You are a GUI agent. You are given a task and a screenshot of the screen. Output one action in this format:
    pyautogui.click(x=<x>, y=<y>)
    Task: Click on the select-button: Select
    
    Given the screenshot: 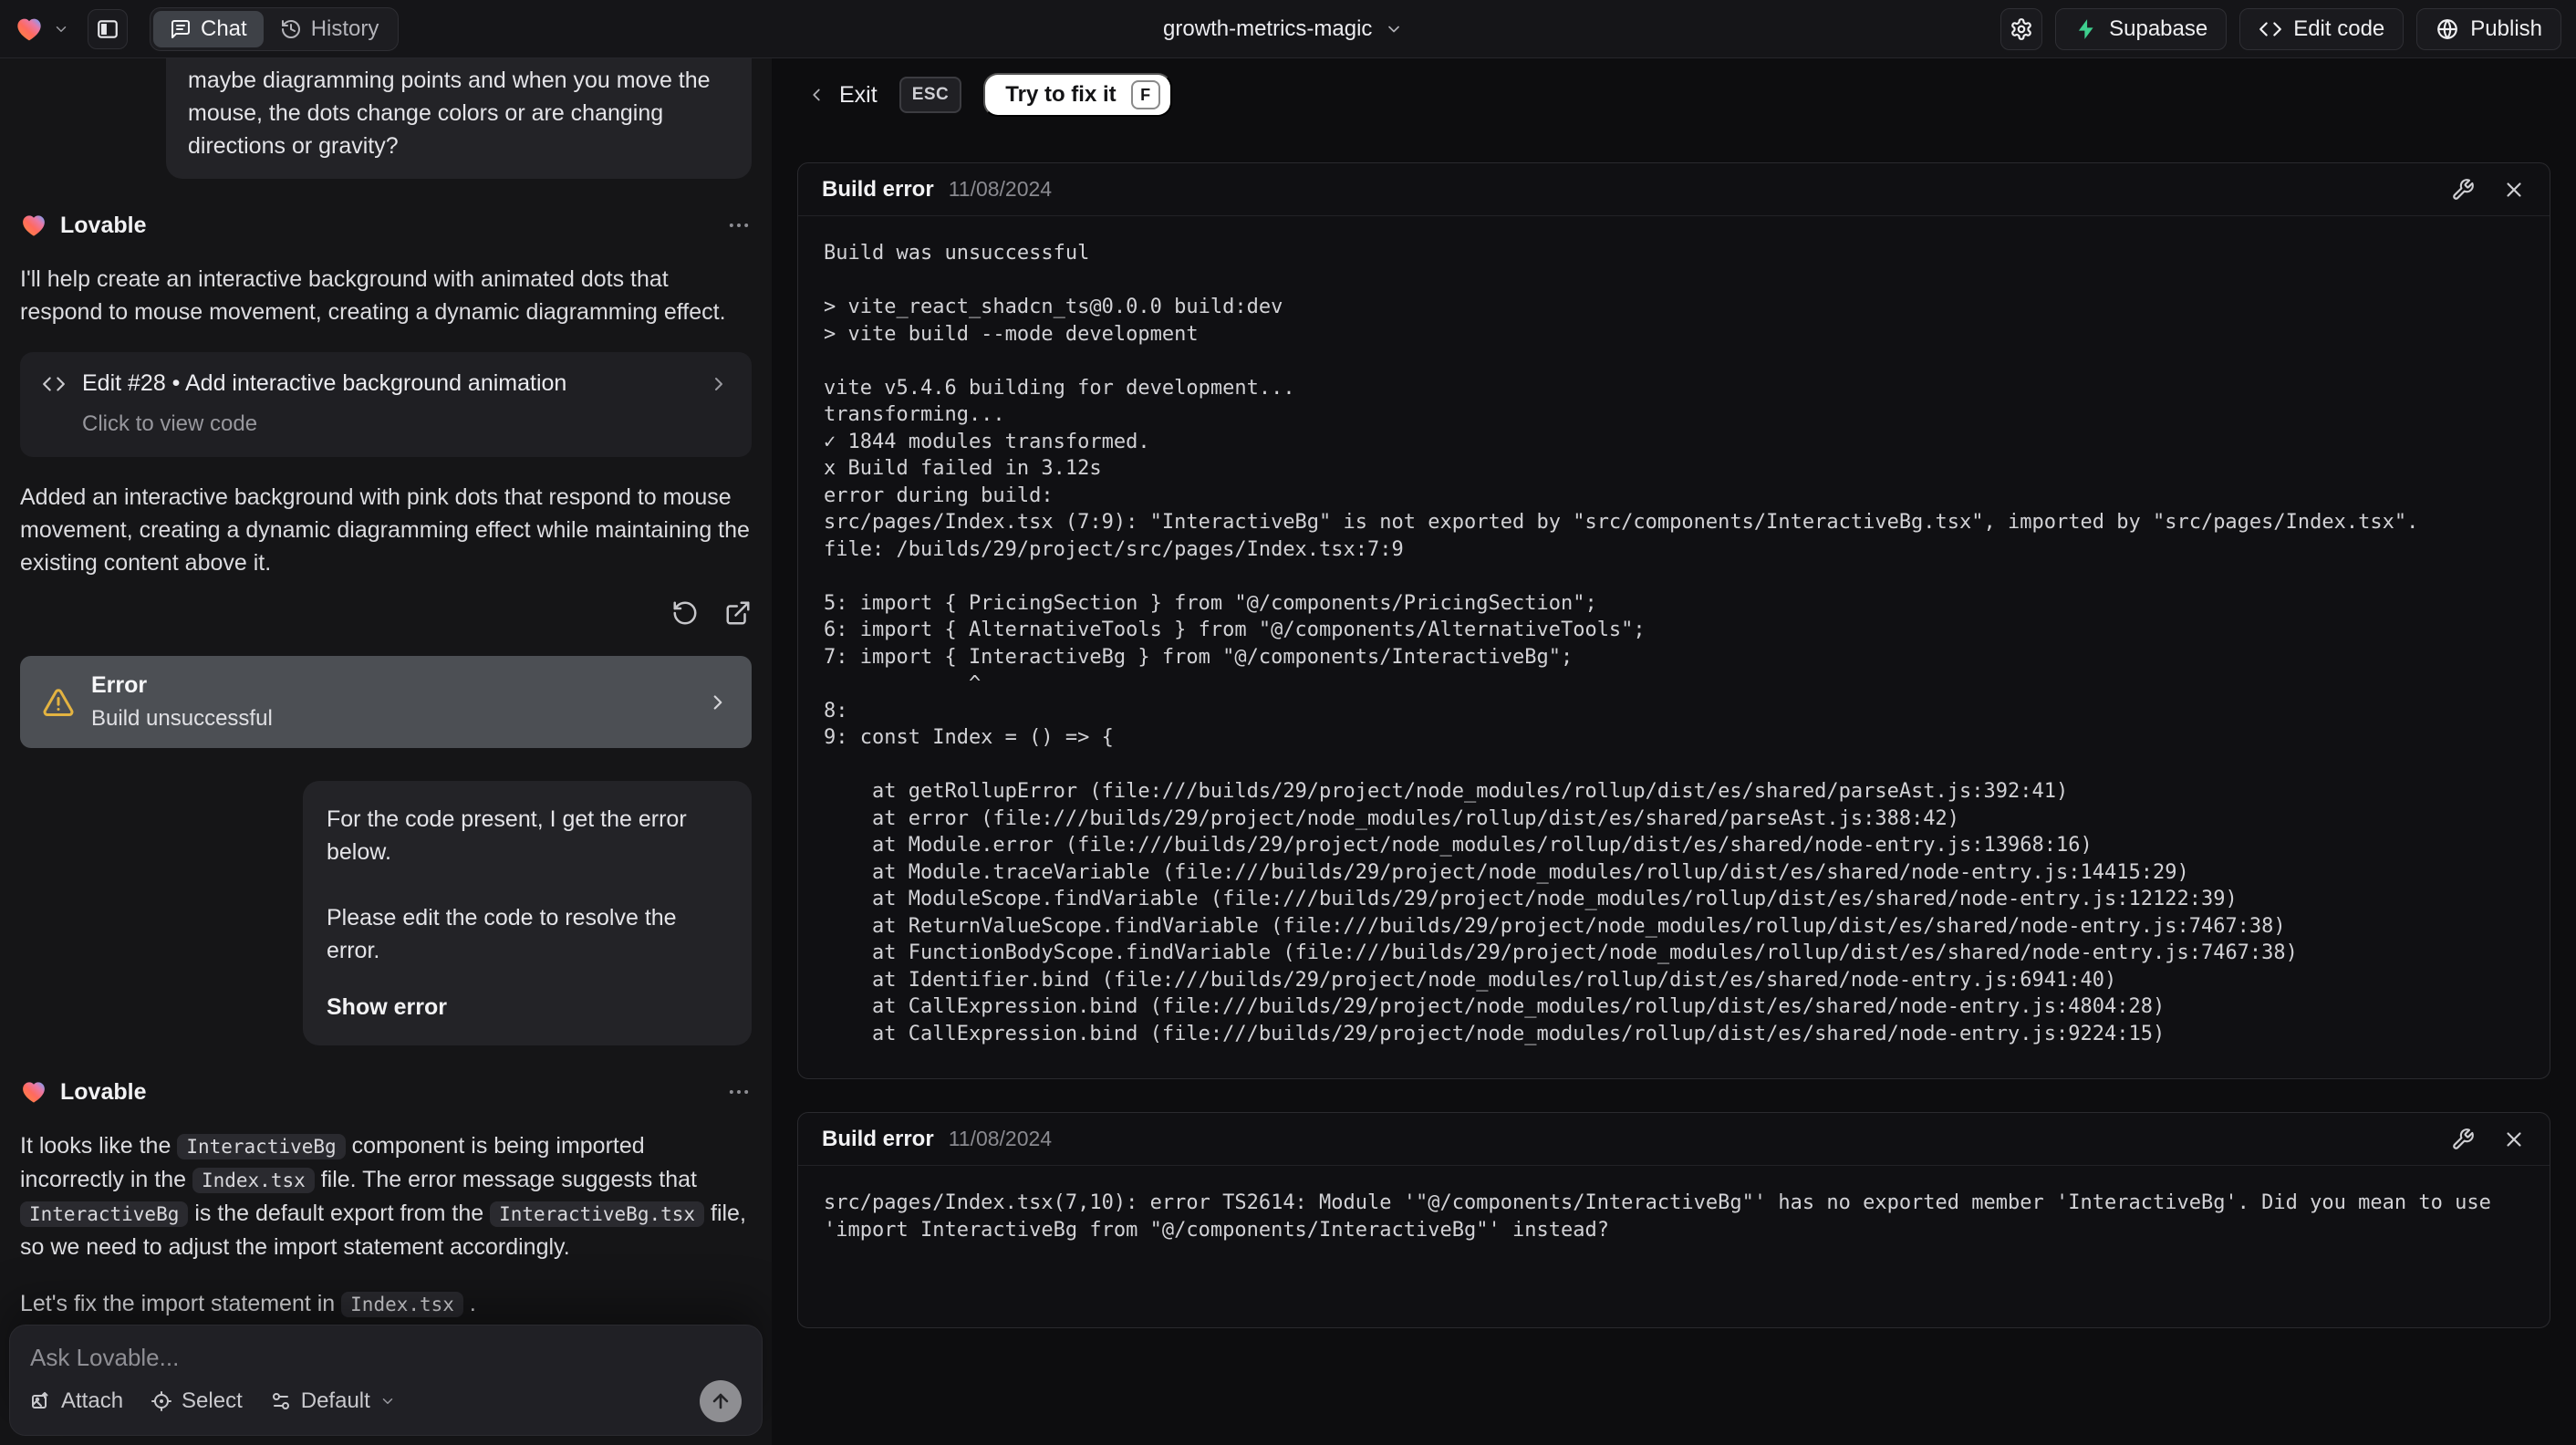 What is the action you would take?
    pyautogui.click(x=197, y=1401)
    